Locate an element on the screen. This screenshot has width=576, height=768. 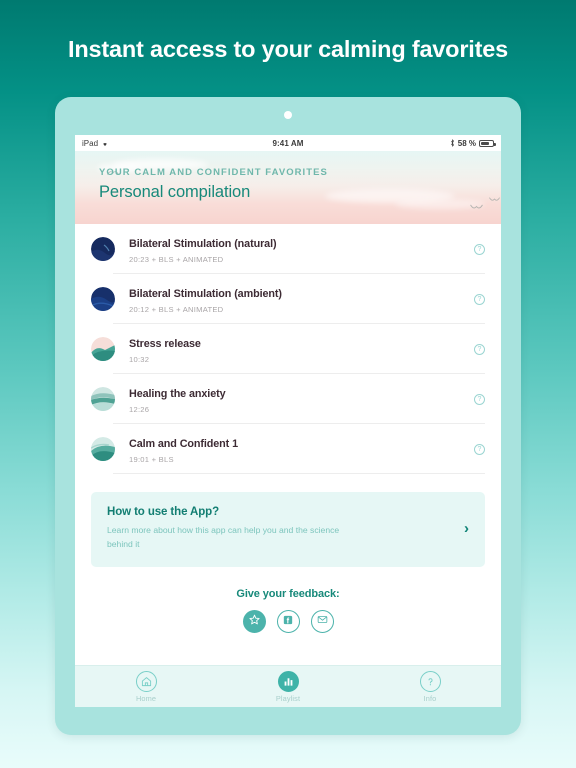
feedback-section: Give your feedback: is located at coordinates (288, 599).